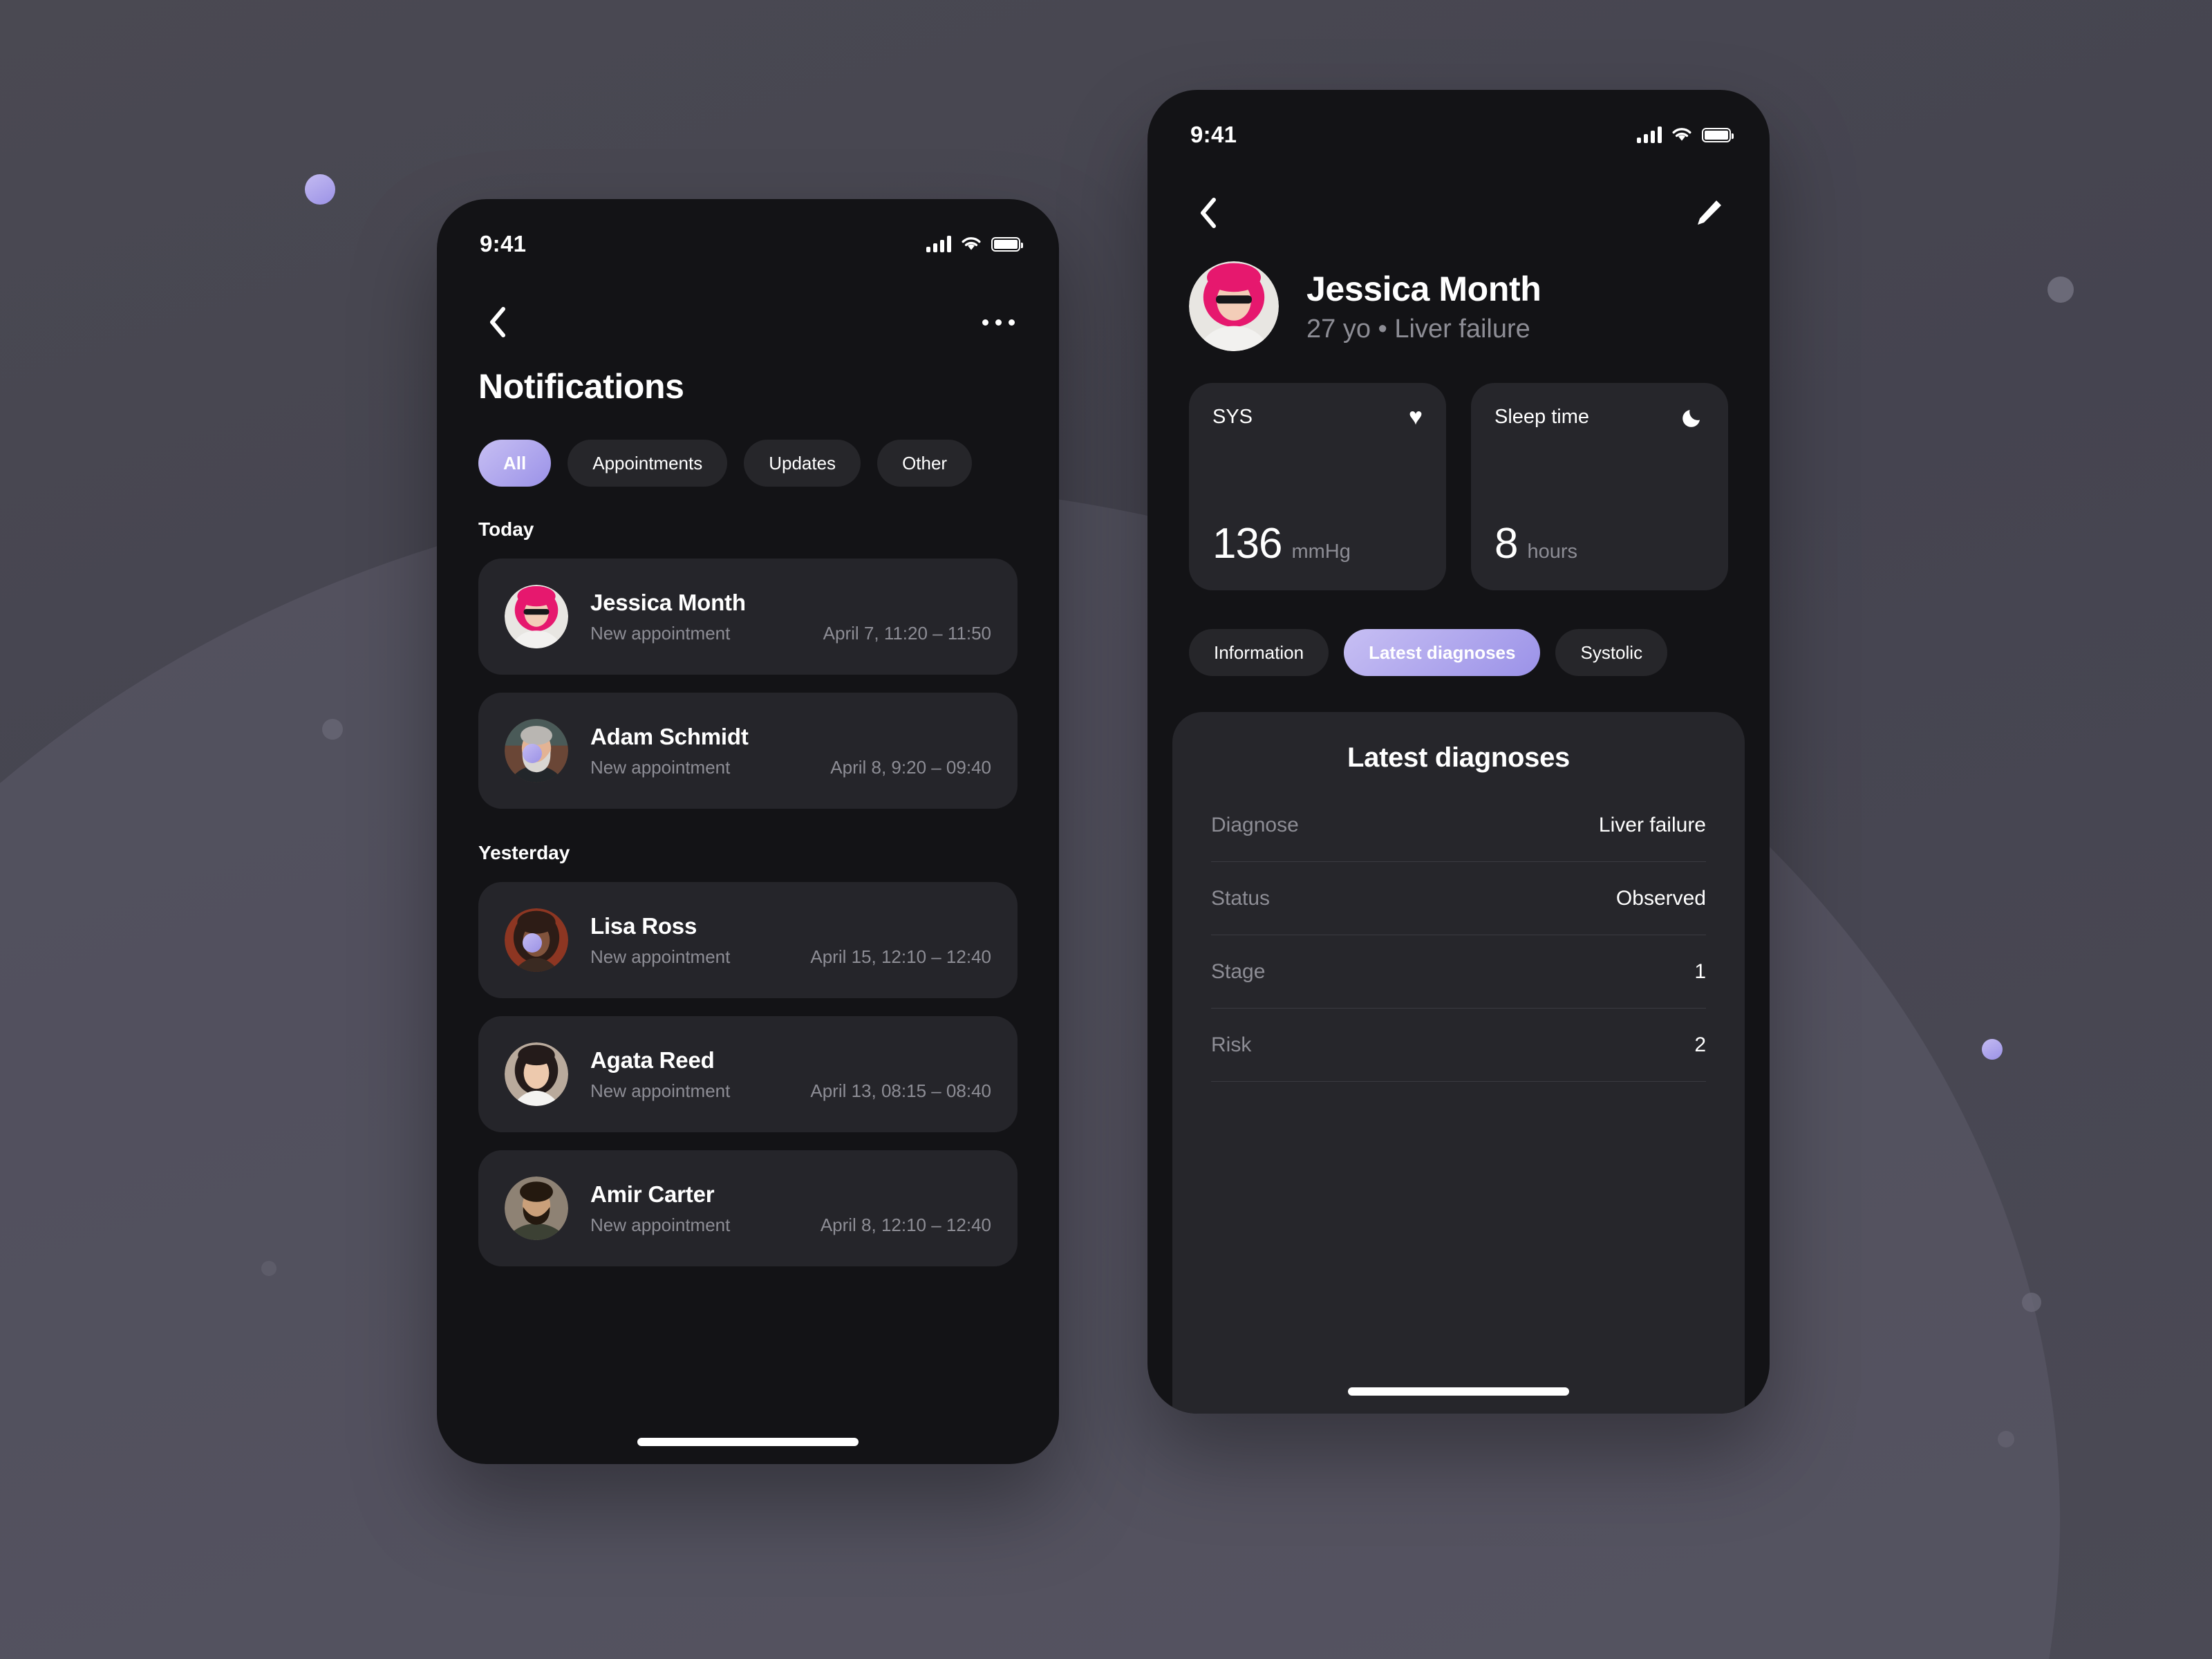 This screenshot has height=1659, width=2212. Describe the element at coordinates (1661, 898) in the screenshot. I see `row-value: Observed` at that location.